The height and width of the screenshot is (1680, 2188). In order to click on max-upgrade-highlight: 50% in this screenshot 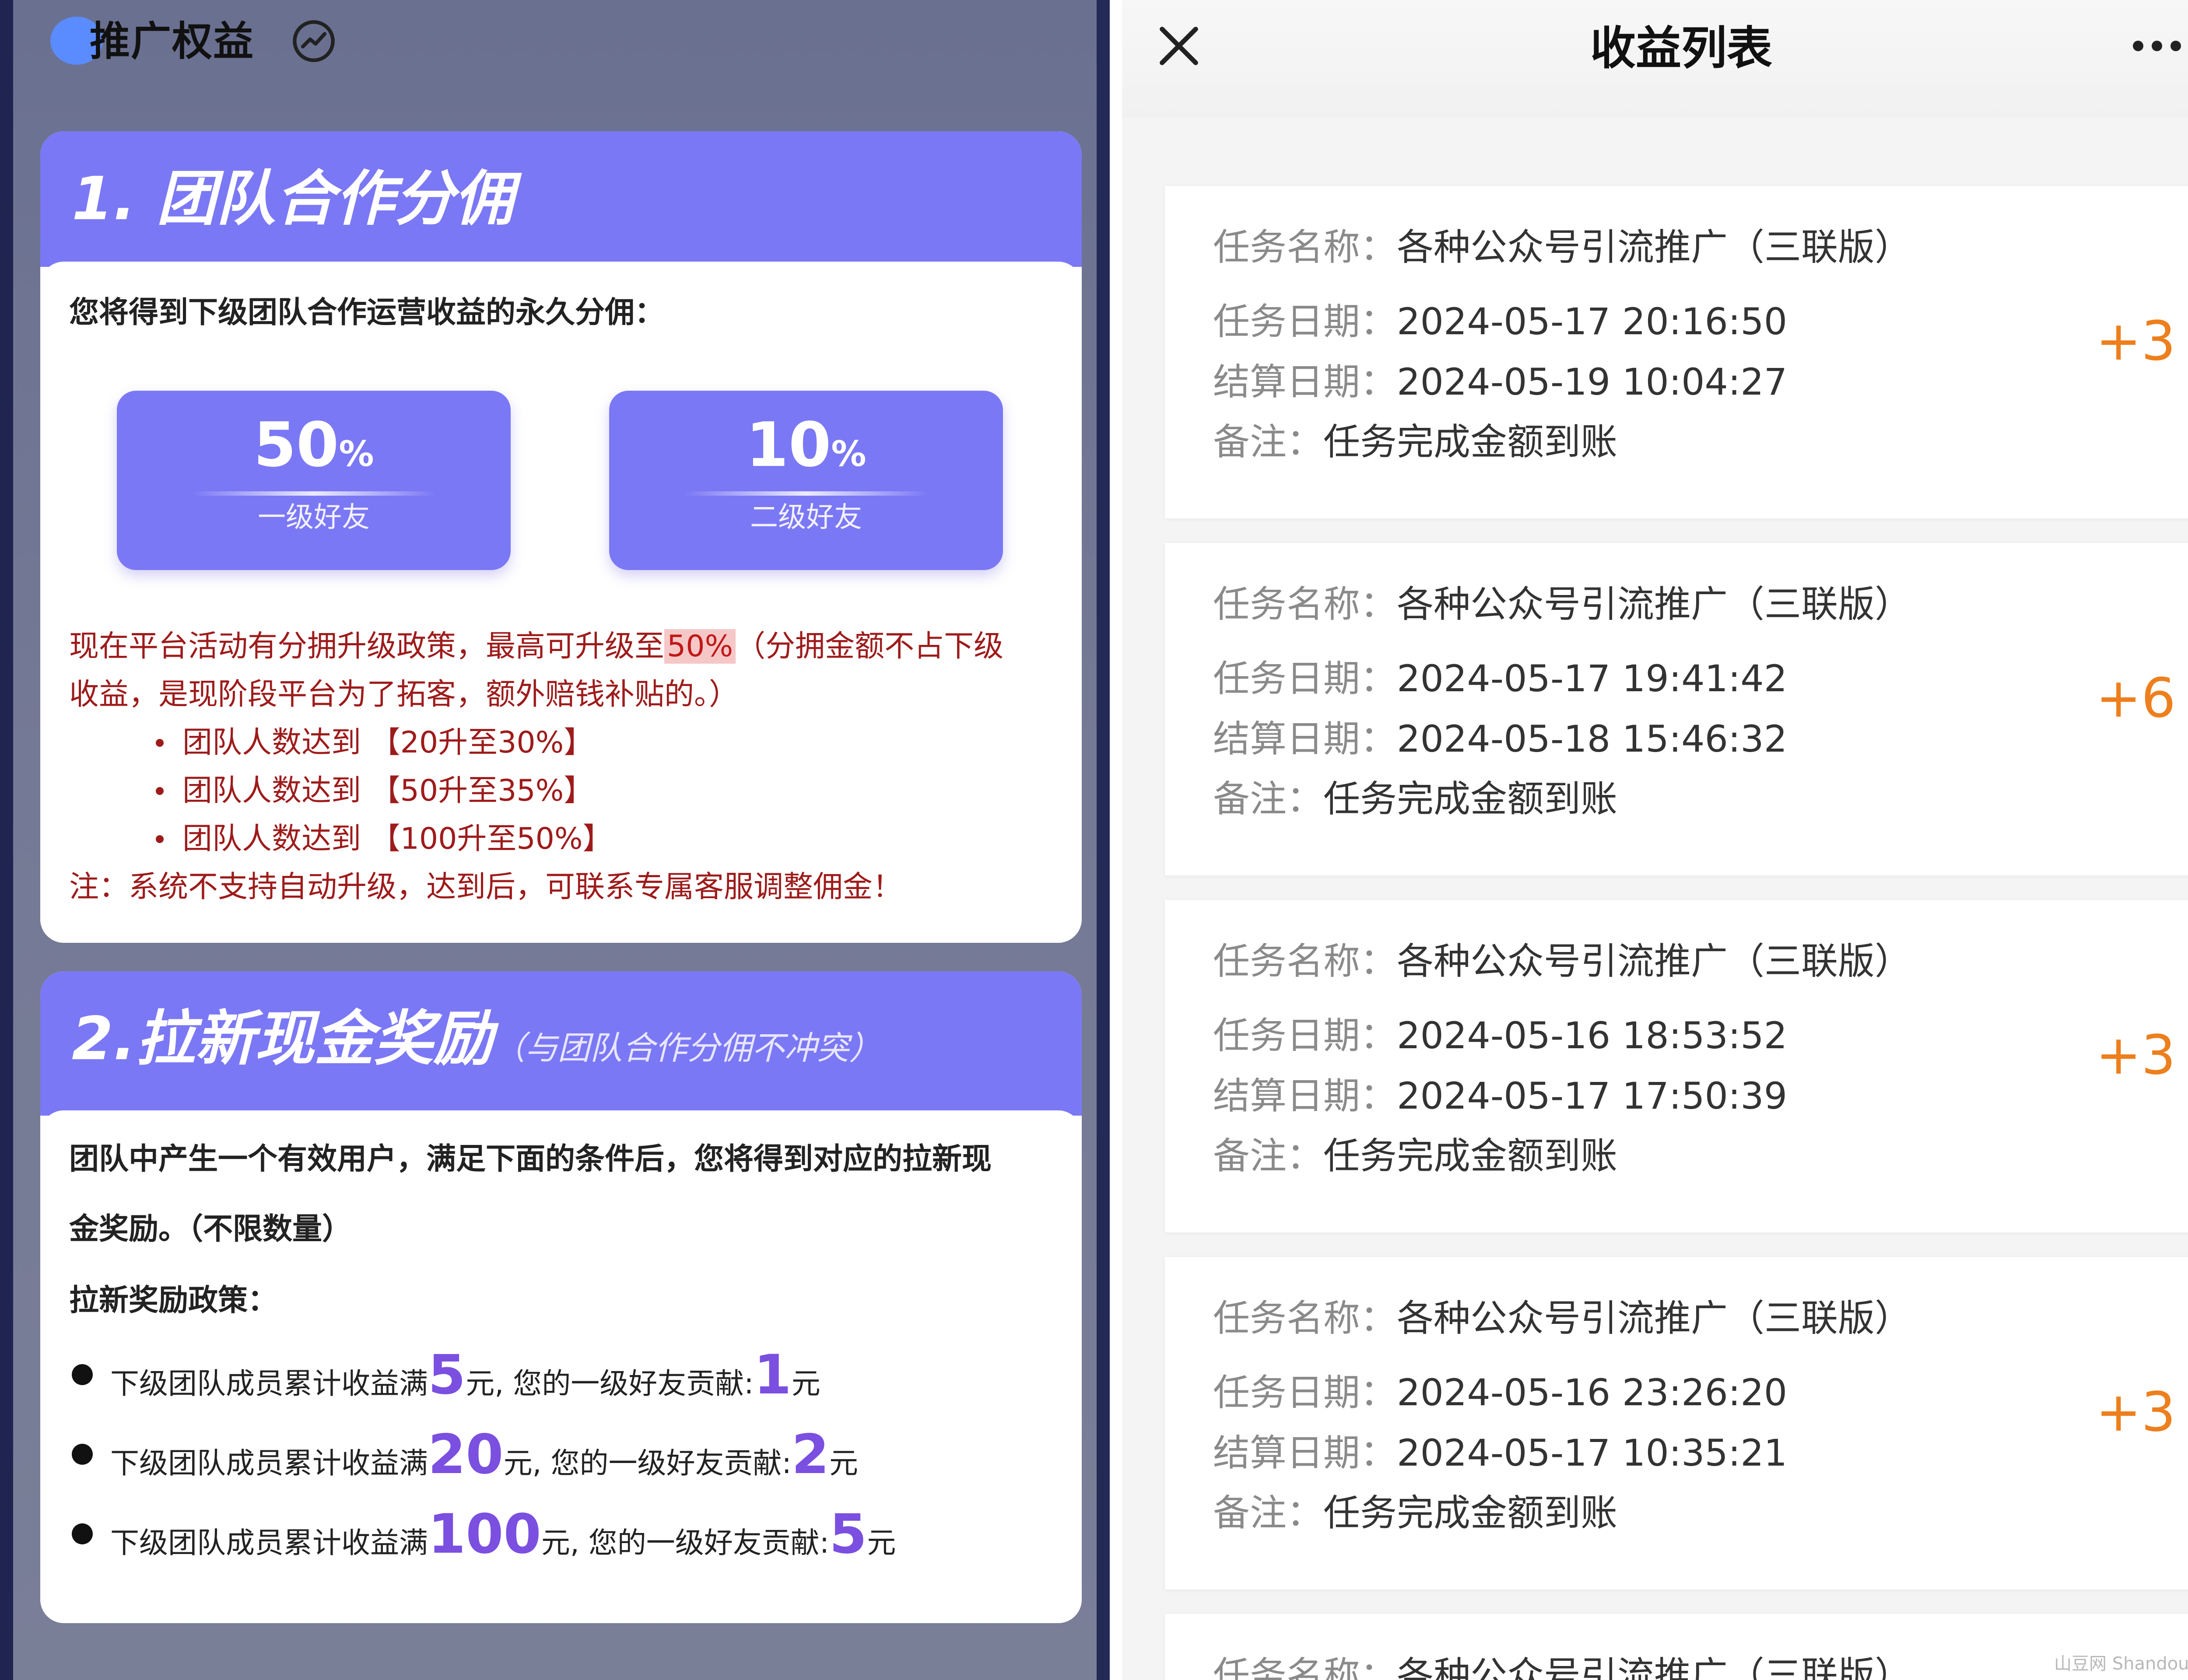, I will do `click(700, 646)`.